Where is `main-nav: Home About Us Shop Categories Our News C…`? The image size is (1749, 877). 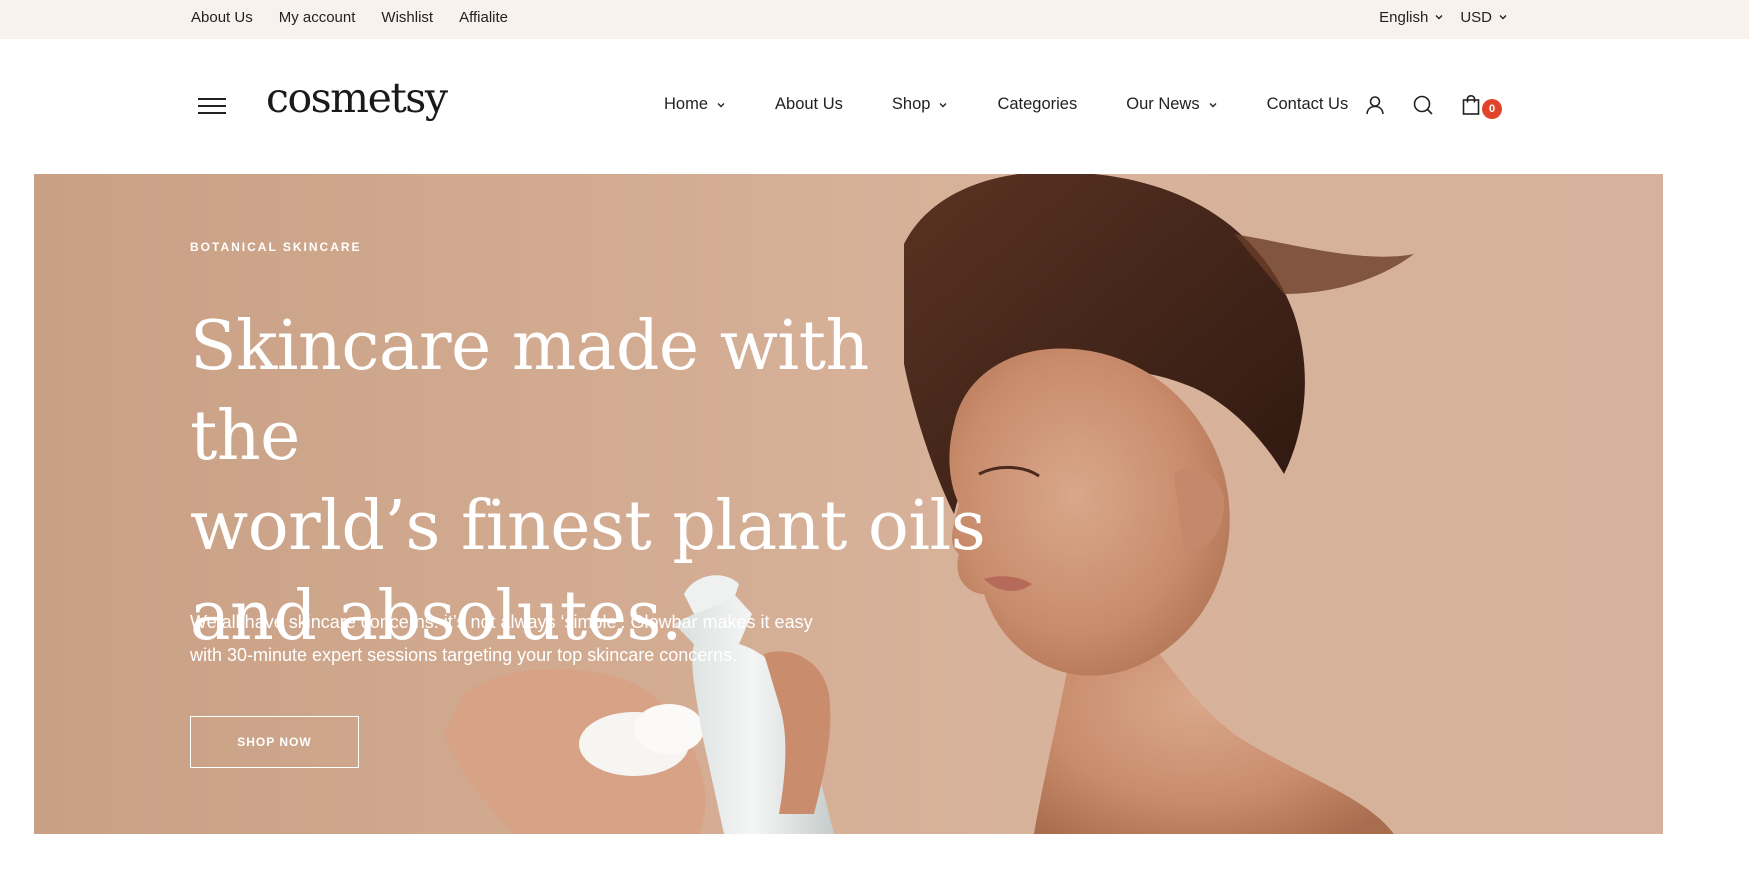 main-nav: Home About Us Shop Categories Our News C… is located at coordinates (1006, 104).